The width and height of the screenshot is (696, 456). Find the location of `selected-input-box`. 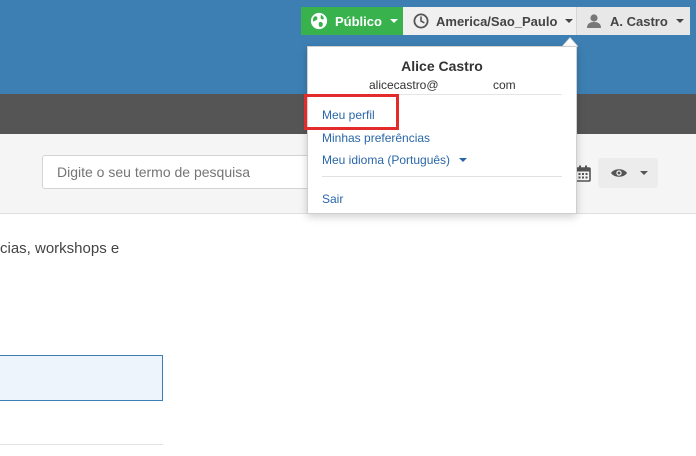

selected-input-box is located at coordinates (81, 378).